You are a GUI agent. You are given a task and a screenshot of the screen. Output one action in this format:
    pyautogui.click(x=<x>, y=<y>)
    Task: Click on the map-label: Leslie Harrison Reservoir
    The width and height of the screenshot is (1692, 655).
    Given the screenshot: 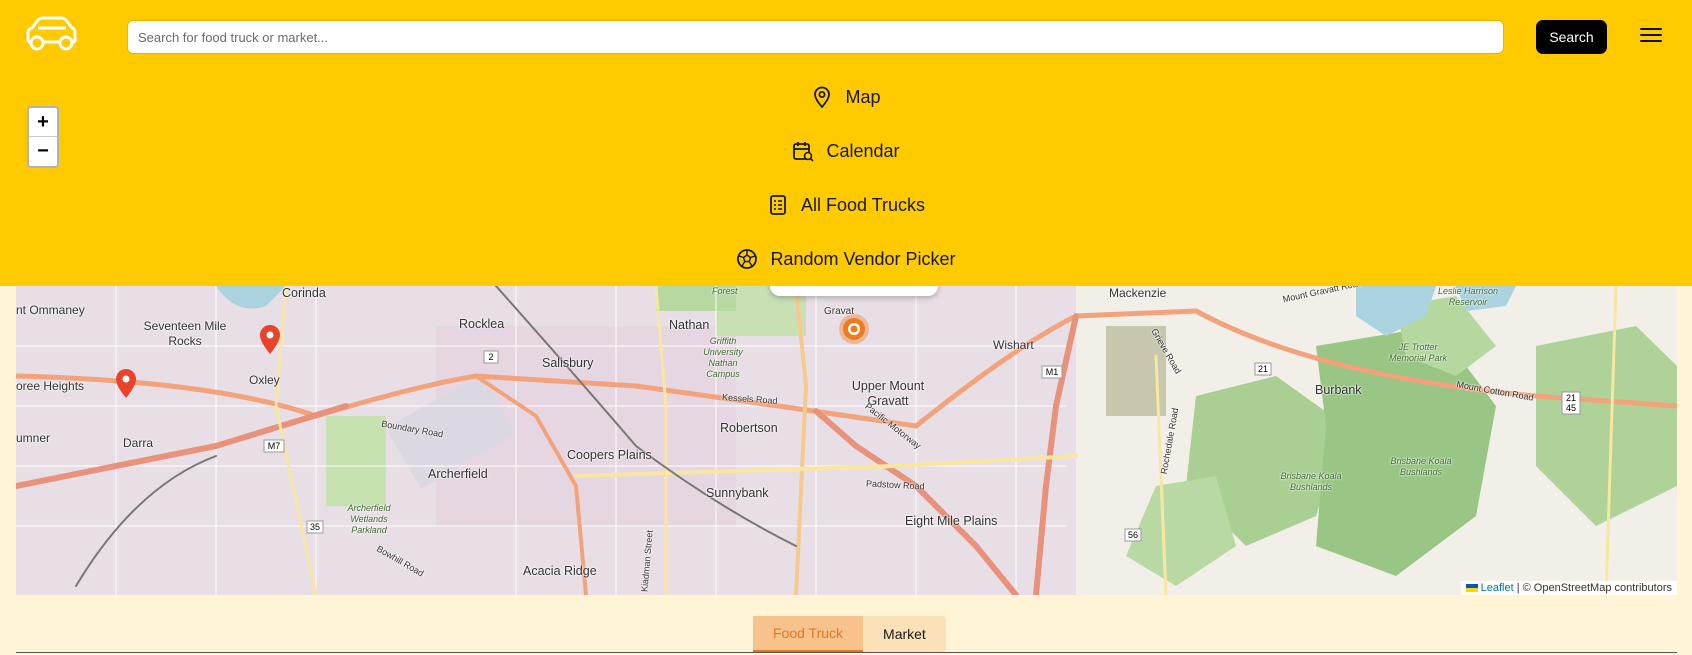 What is the action you would take?
    pyautogui.click(x=1468, y=296)
    